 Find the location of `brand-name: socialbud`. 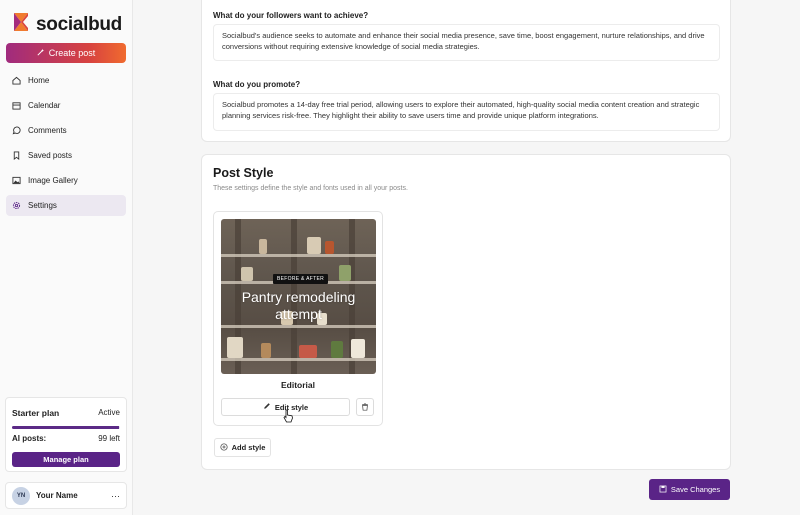

brand-name: socialbud is located at coordinates (79, 24).